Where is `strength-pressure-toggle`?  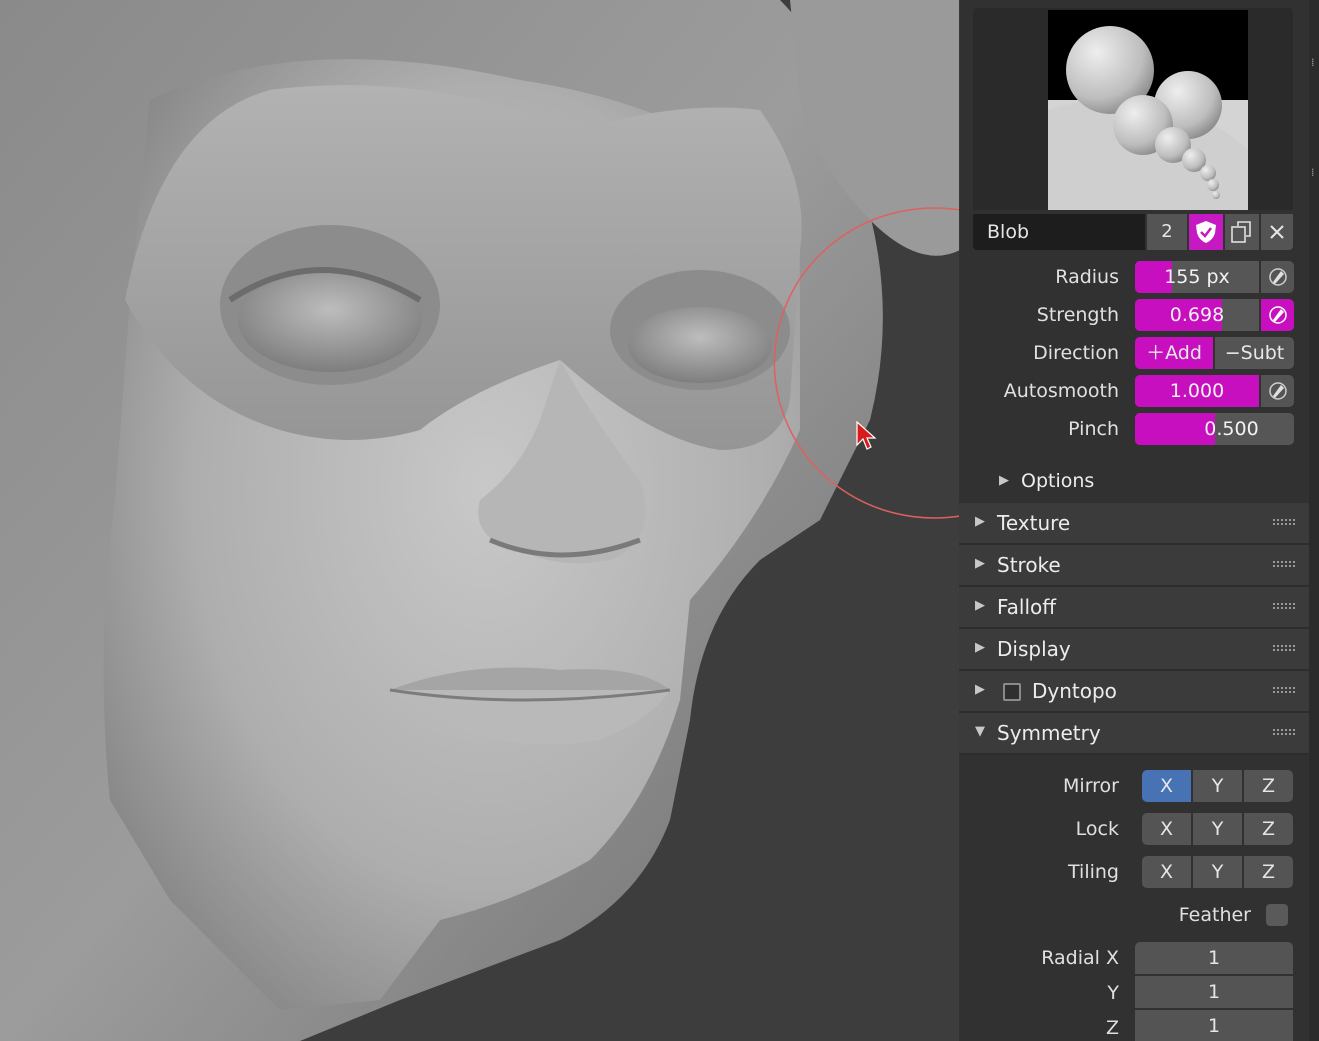
strength-pressure-toggle is located at coordinates (1277, 315).